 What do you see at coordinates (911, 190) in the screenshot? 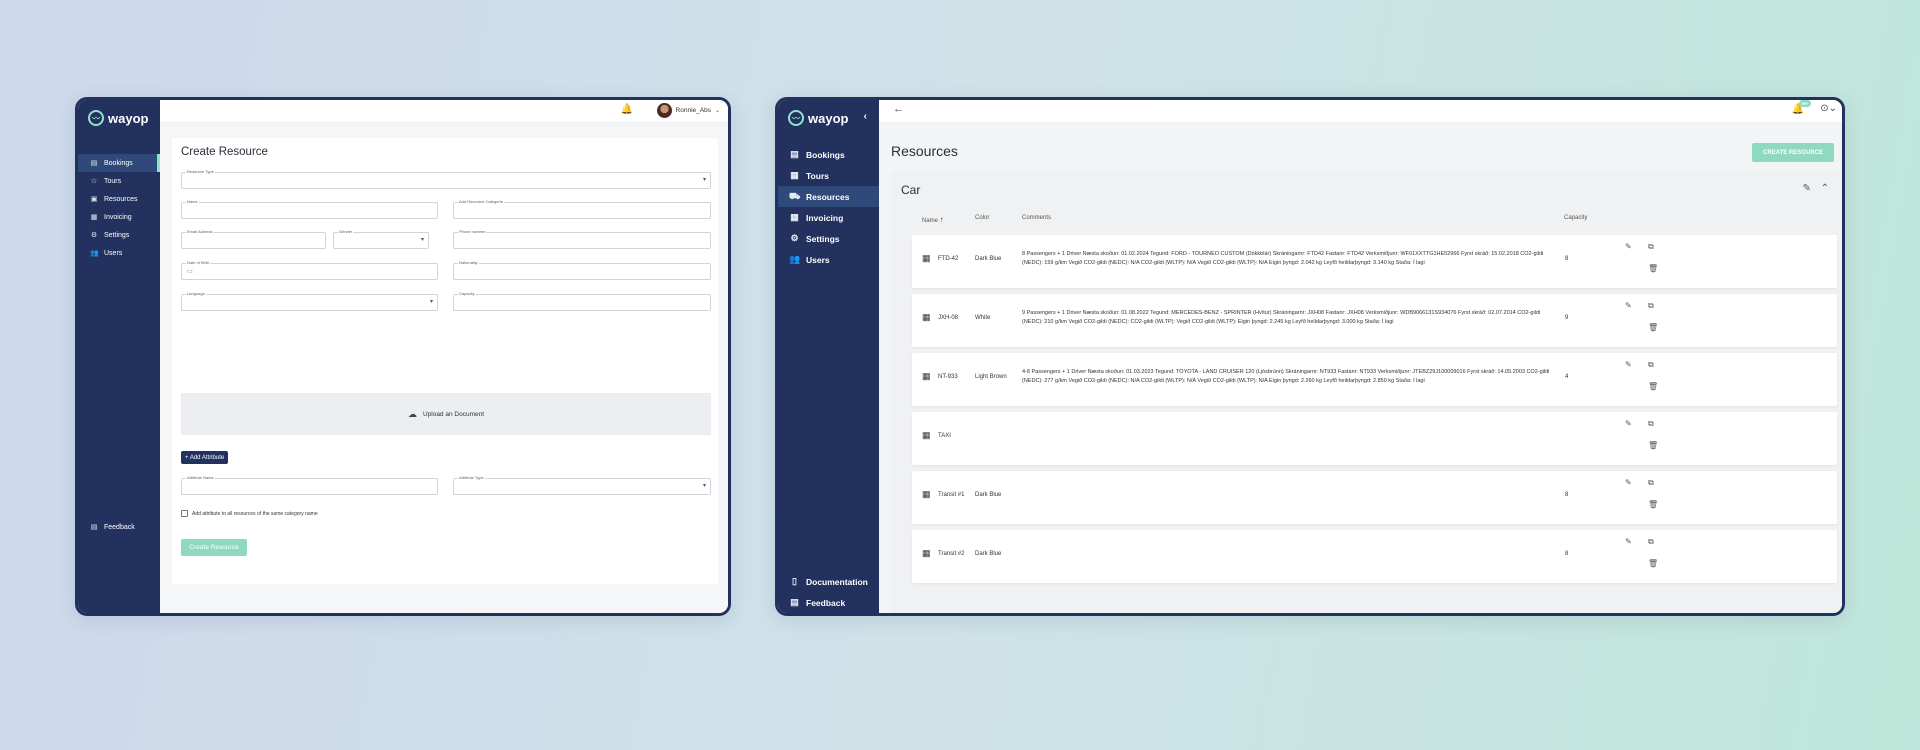
I see `section-title: Car` at bounding box center [911, 190].